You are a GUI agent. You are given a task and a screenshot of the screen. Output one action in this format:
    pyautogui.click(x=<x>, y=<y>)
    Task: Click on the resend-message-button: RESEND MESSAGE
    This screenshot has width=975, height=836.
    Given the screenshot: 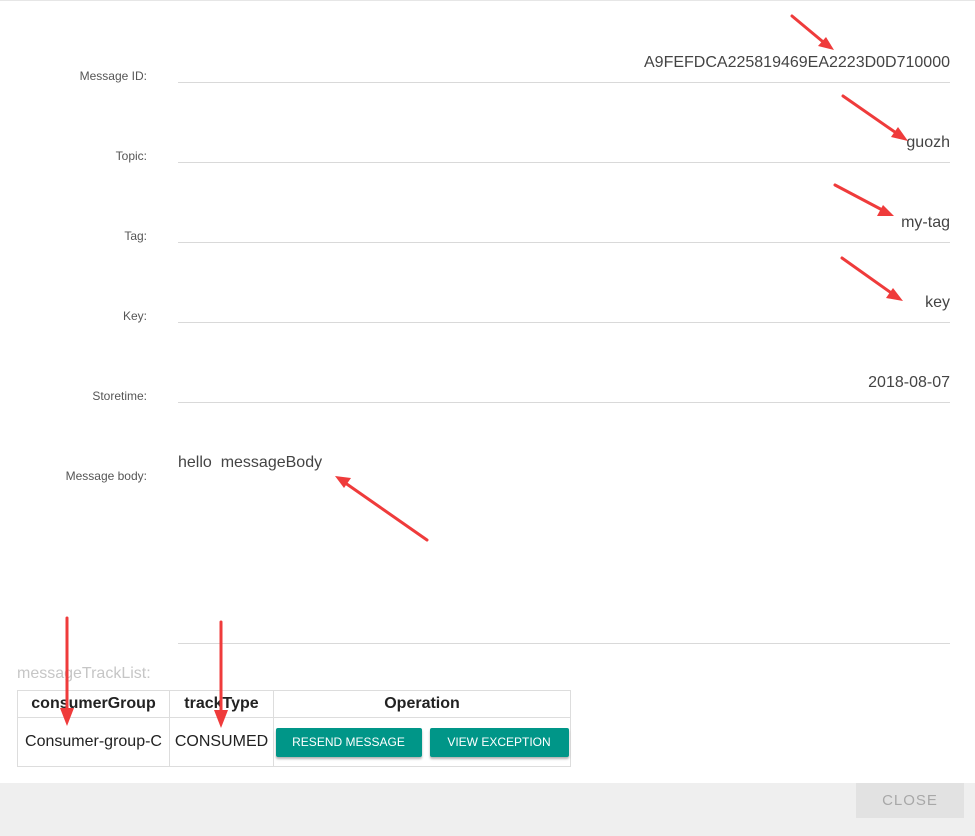 What is the action you would take?
    pyautogui.click(x=348, y=742)
    